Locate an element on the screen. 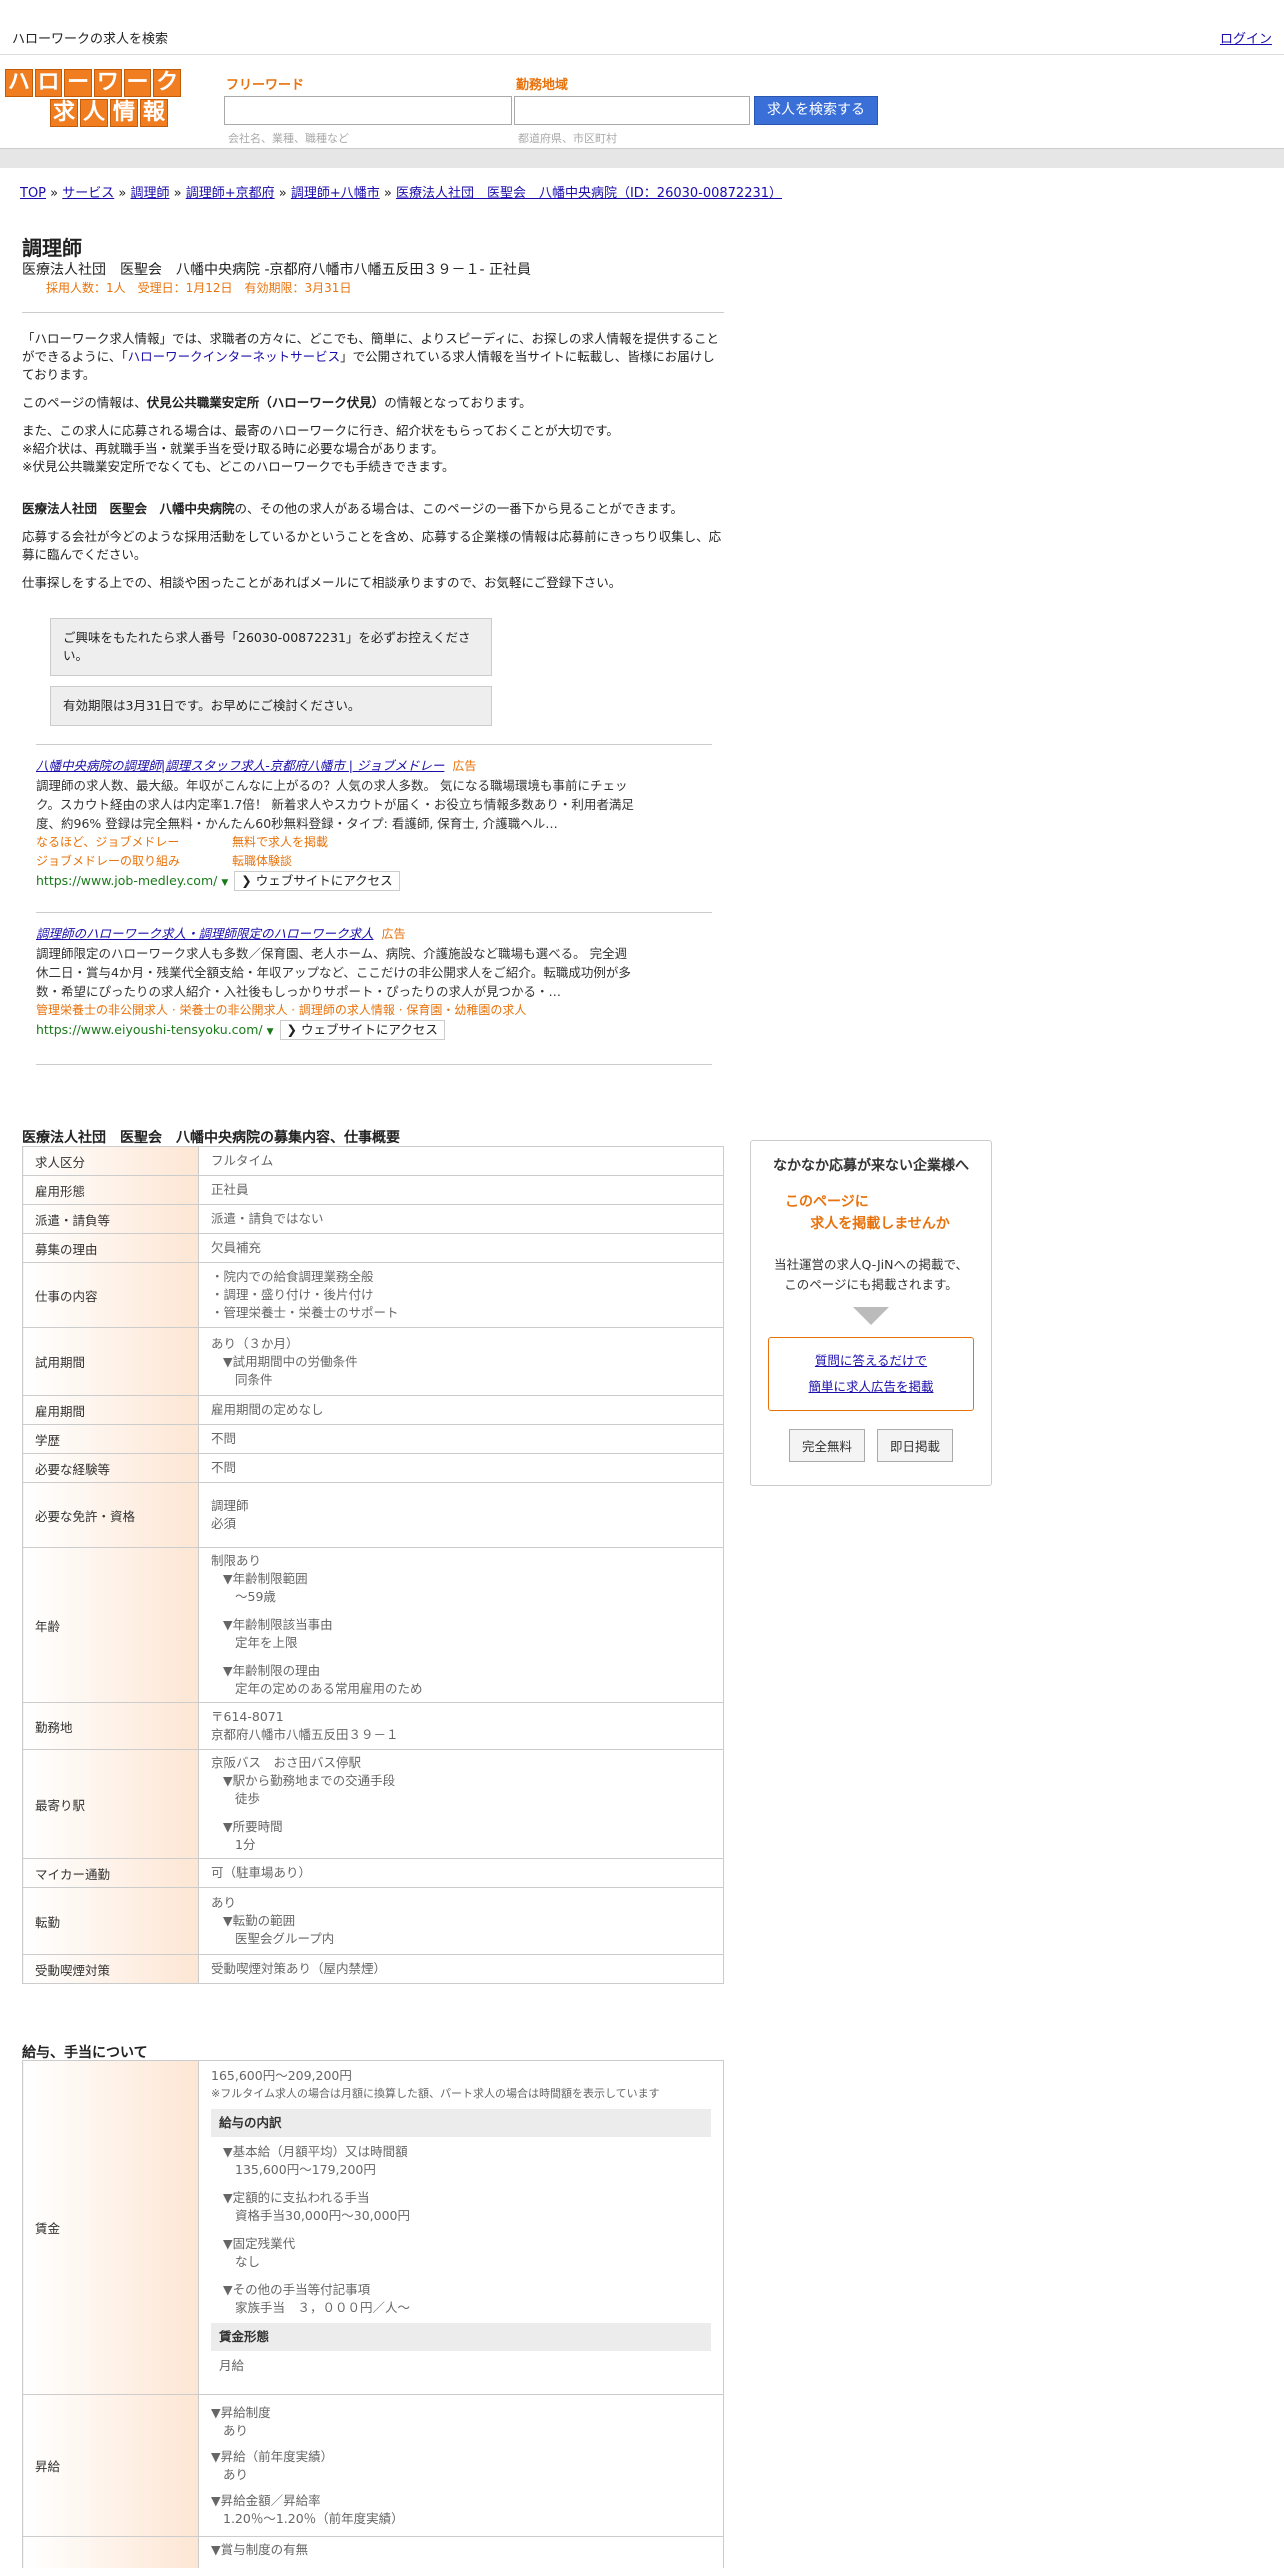  deadline-notice: 有効期限は3月31日です。お早めにご検討ください。 is located at coordinates (271, 706).